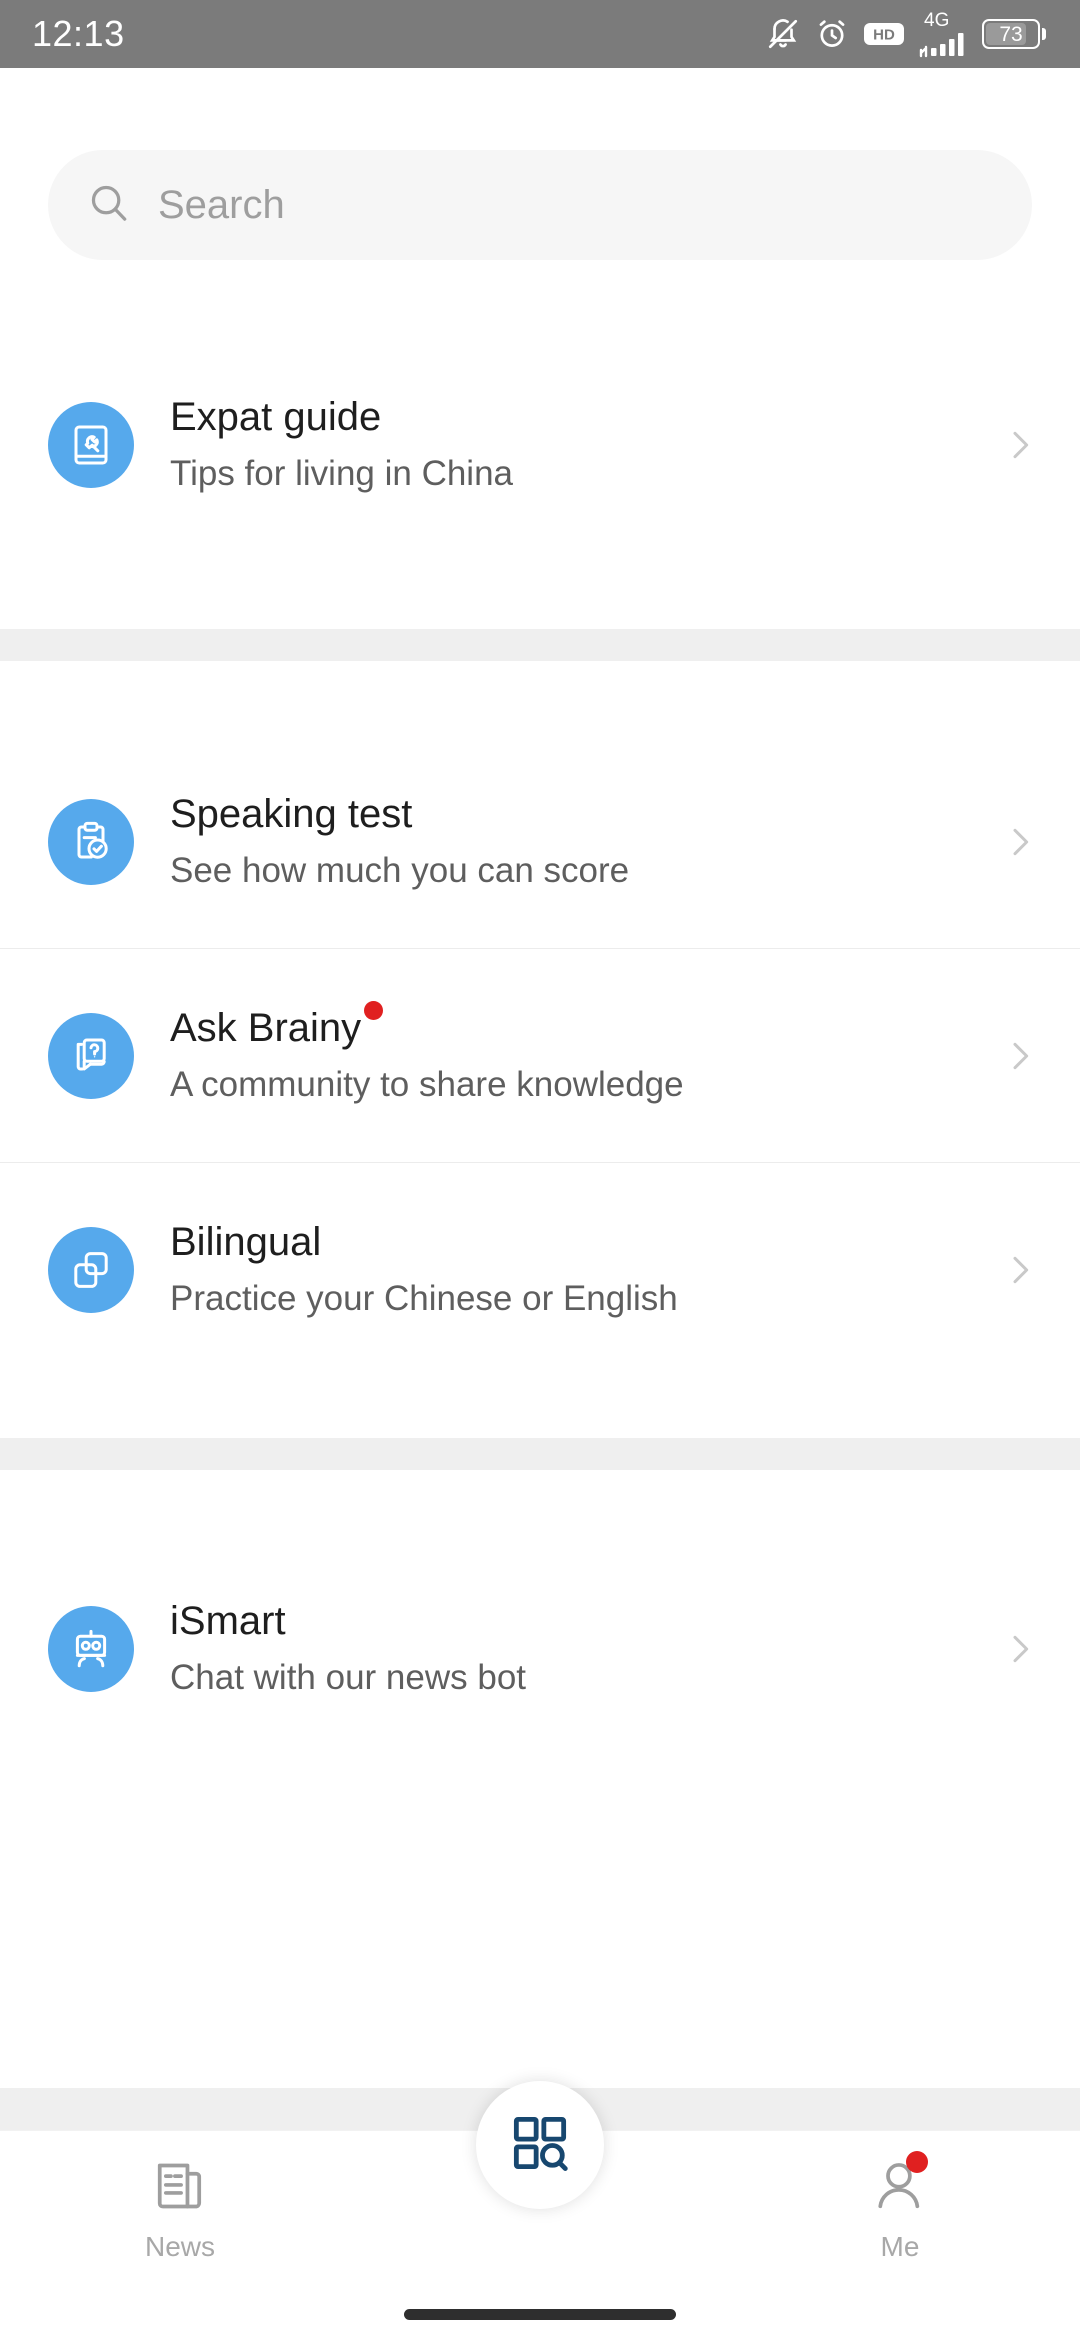 This screenshot has height=2340, width=1080. Describe the element at coordinates (832, 34) in the screenshot. I see `alarm-icon` at that location.